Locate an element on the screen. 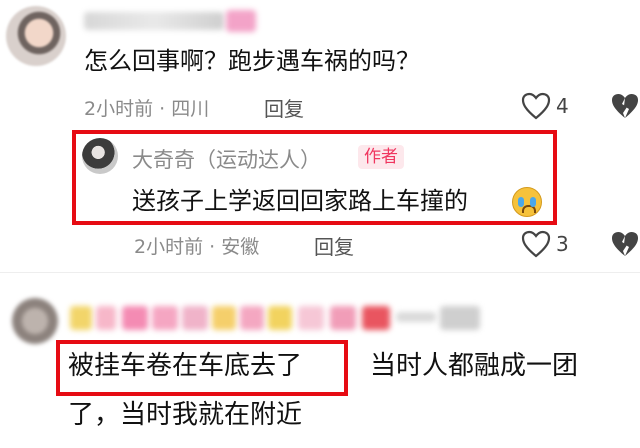 This screenshot has width=640, height=448. author-badge: 作者 is located at coordinates (381, 157).